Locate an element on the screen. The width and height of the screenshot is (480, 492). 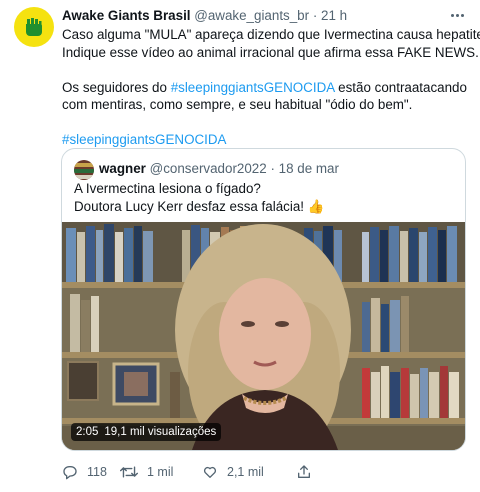
timestamp: 21 h is located at coordinates (334, 15).